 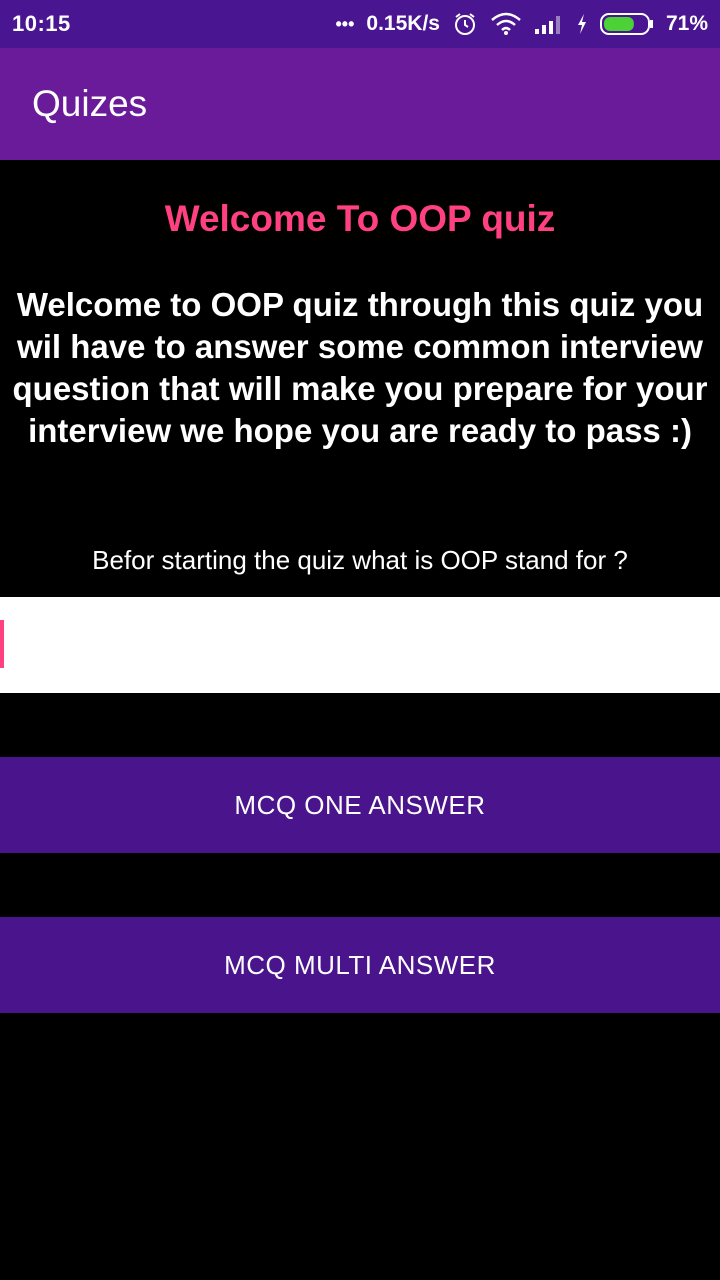 What do you see at coordinates (345, 23) in the screenshot?
I see `notification-dots: •••` at bounding box center [345, 23].